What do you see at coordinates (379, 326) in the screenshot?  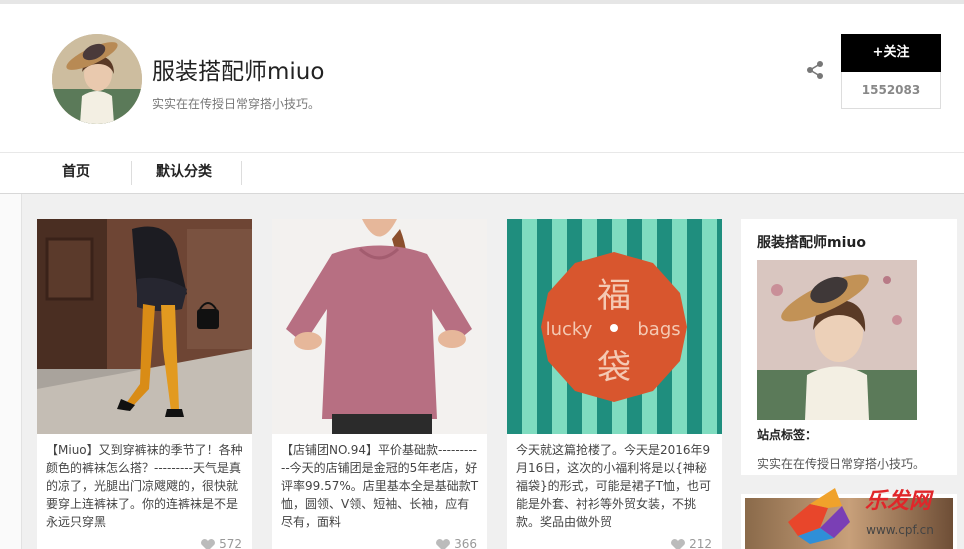 I see `post-image-tshirt` at bounding box center [379, 326].